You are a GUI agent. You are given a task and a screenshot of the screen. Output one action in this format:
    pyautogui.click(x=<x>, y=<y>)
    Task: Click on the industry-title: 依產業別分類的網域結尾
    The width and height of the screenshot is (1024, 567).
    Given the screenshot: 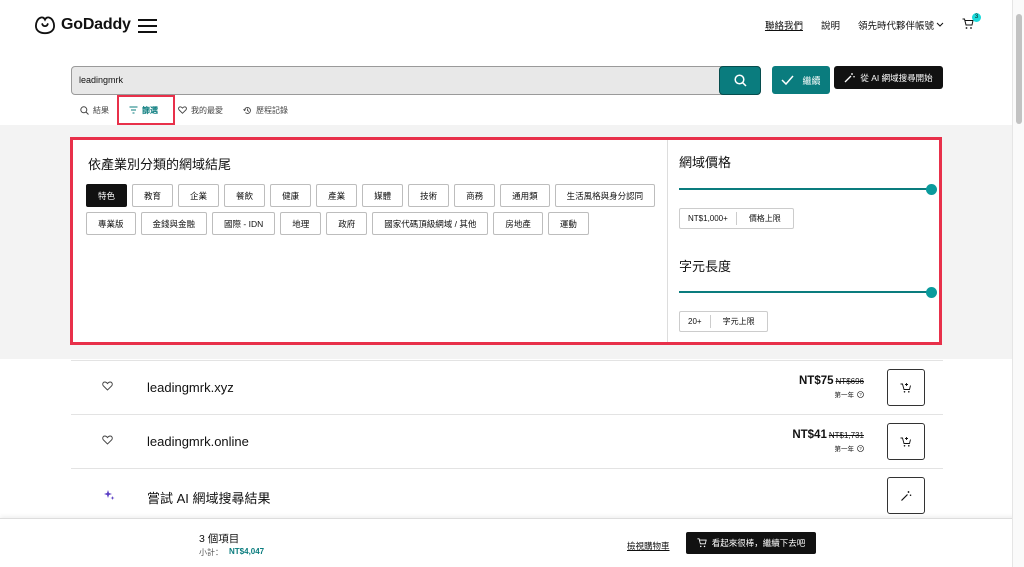 What is the action you would take?
    pyautogui.click(x=160, y=164)
    